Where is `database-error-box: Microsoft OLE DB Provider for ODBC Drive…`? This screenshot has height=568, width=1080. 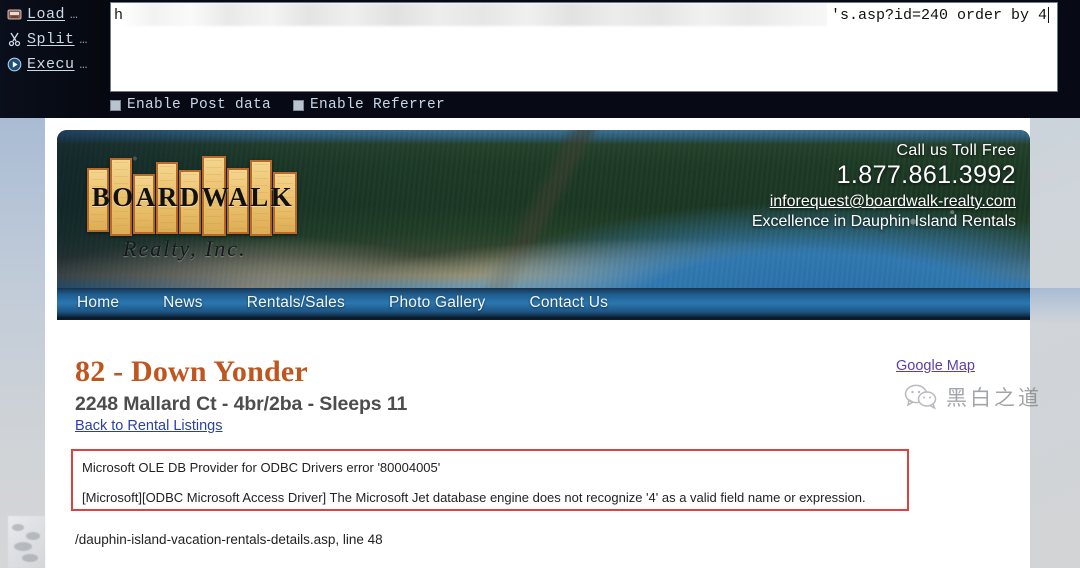 database-error-box: Microsoft OLE DB Provider for ODBC Drive… is located at coordinates (490, 480).